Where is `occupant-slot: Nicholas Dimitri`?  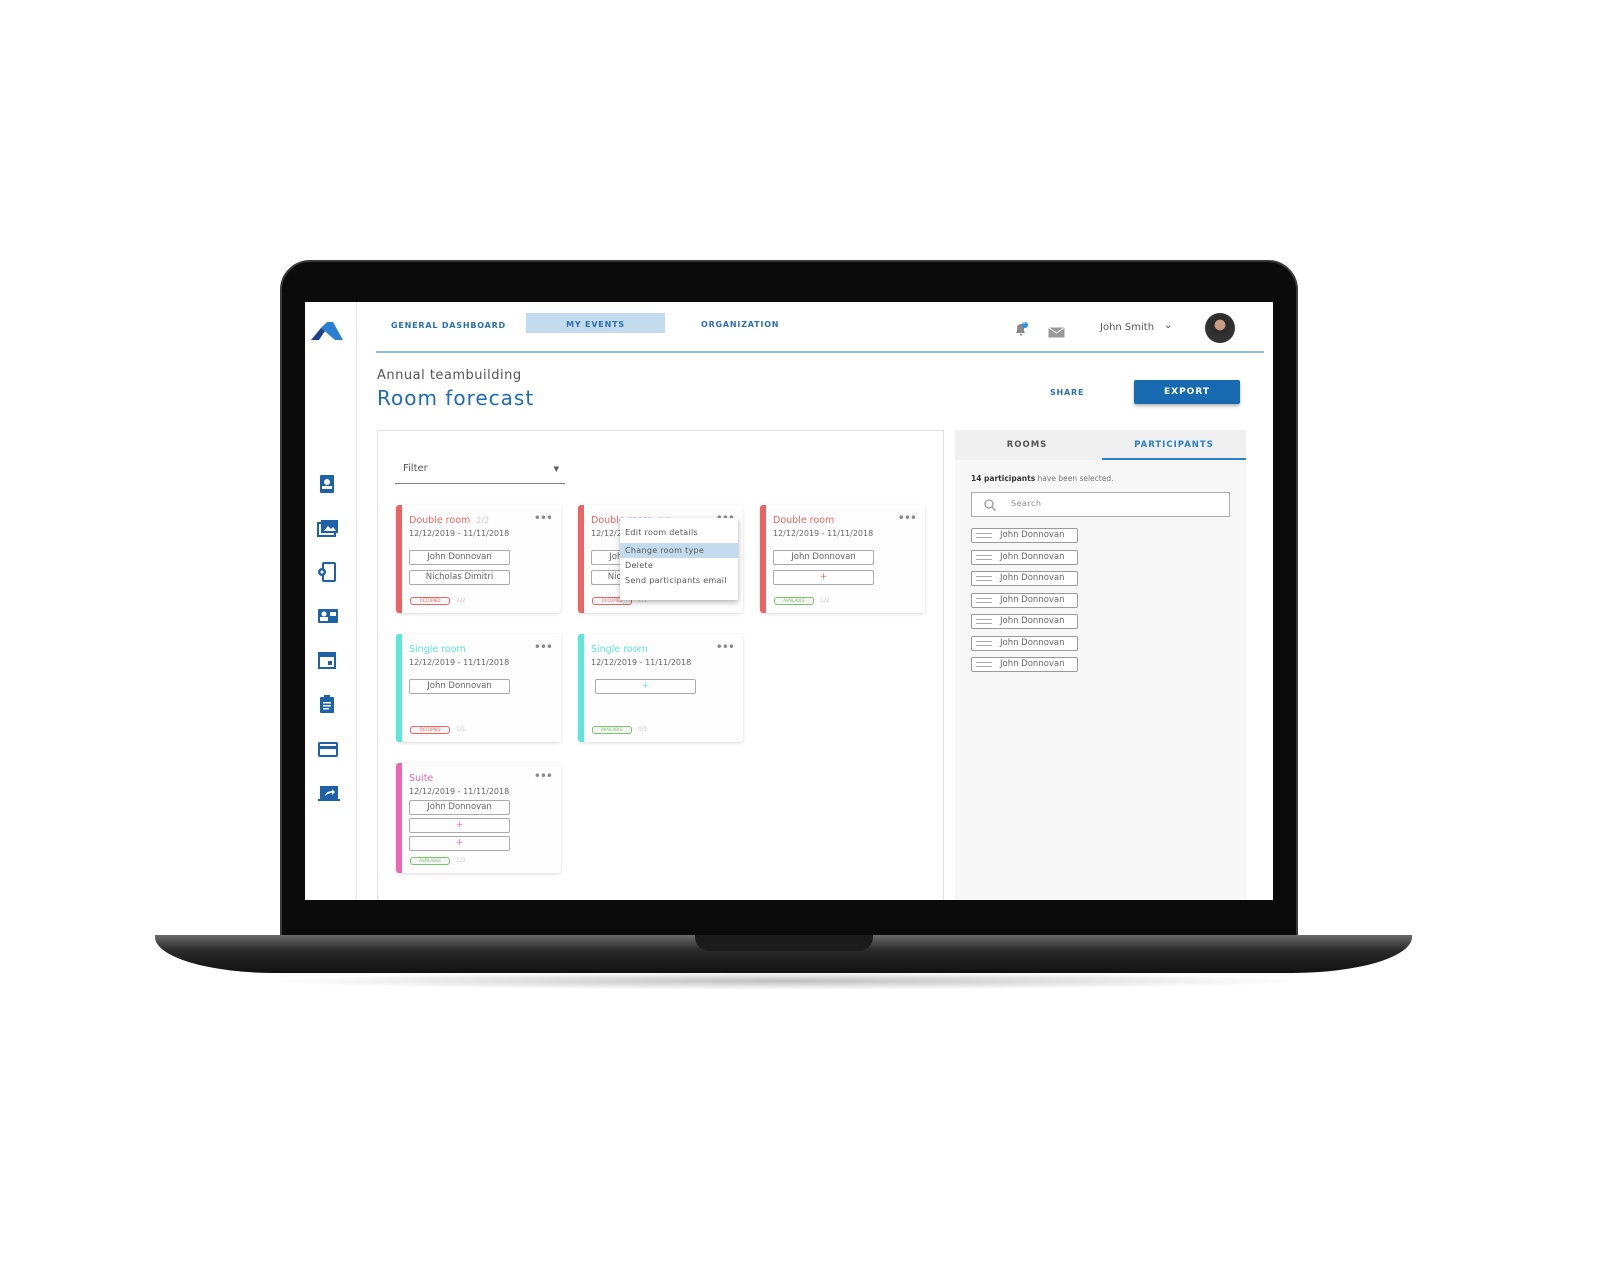 occupant-slot: Nicholas Dimitri is located at coordinates (459, 577).